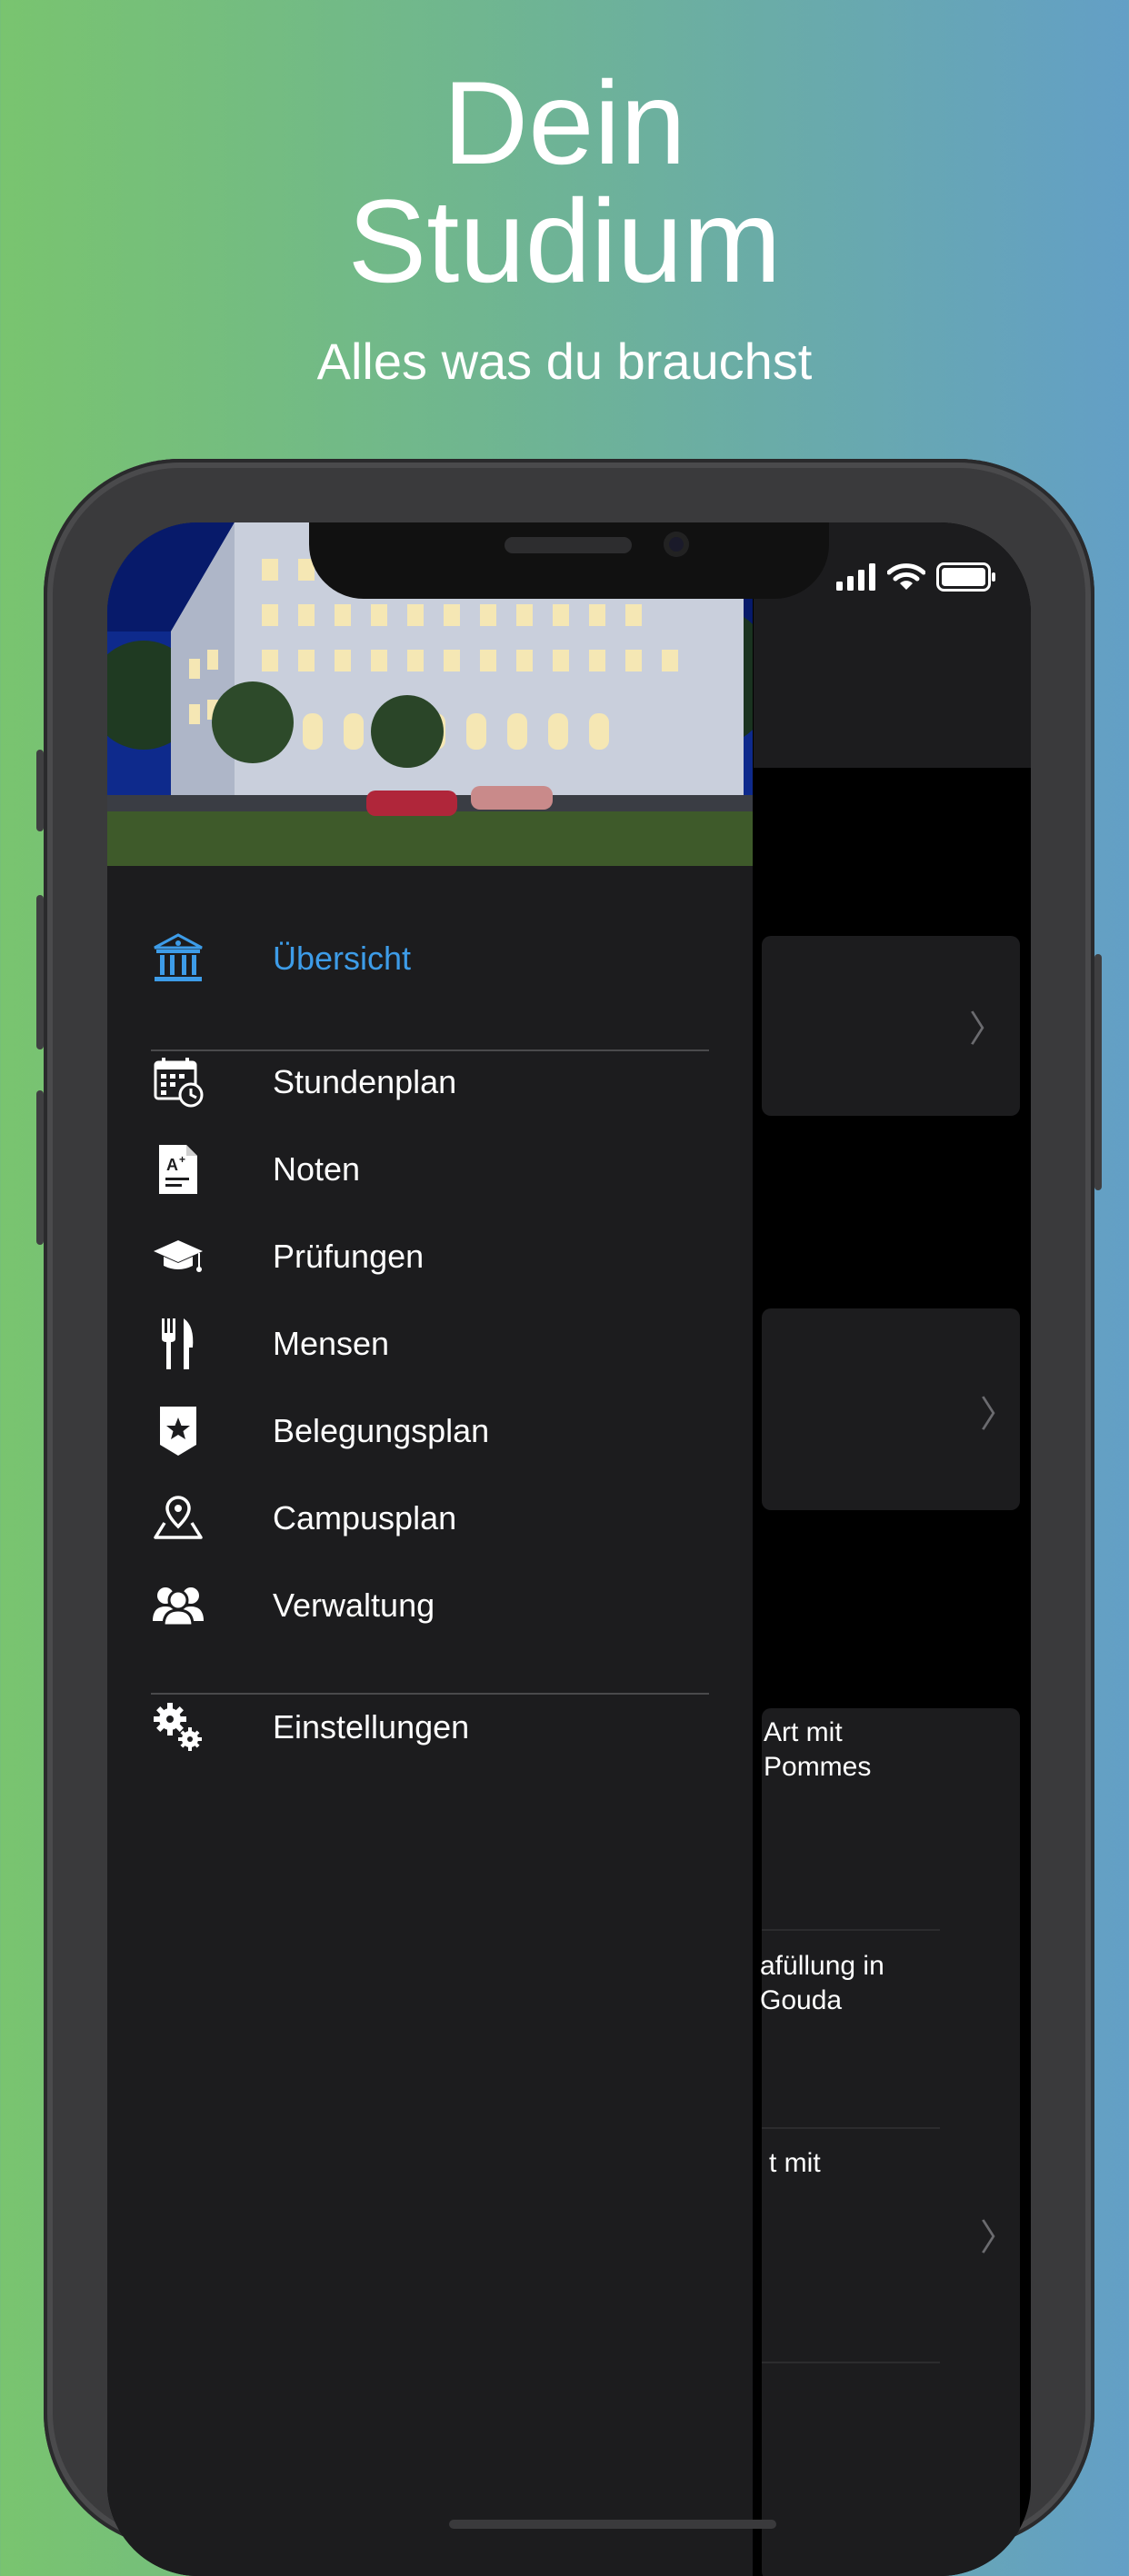  I want to click on speaker-grille, so click(569, 545).